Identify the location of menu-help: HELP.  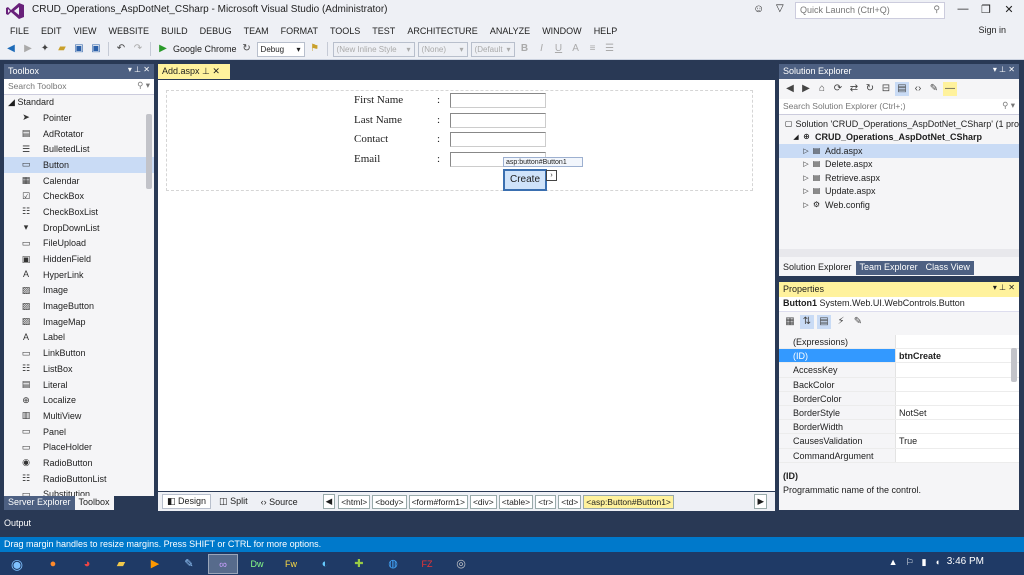
(606, 31).